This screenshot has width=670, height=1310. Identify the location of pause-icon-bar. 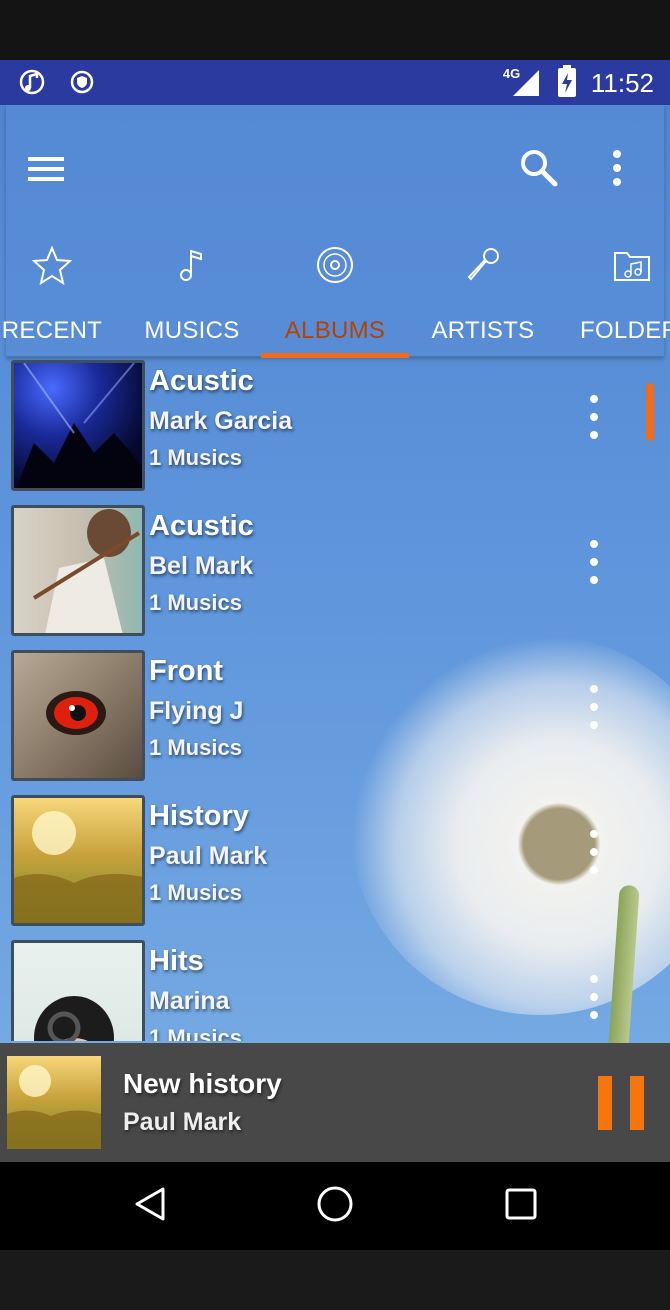
(637, 1103).